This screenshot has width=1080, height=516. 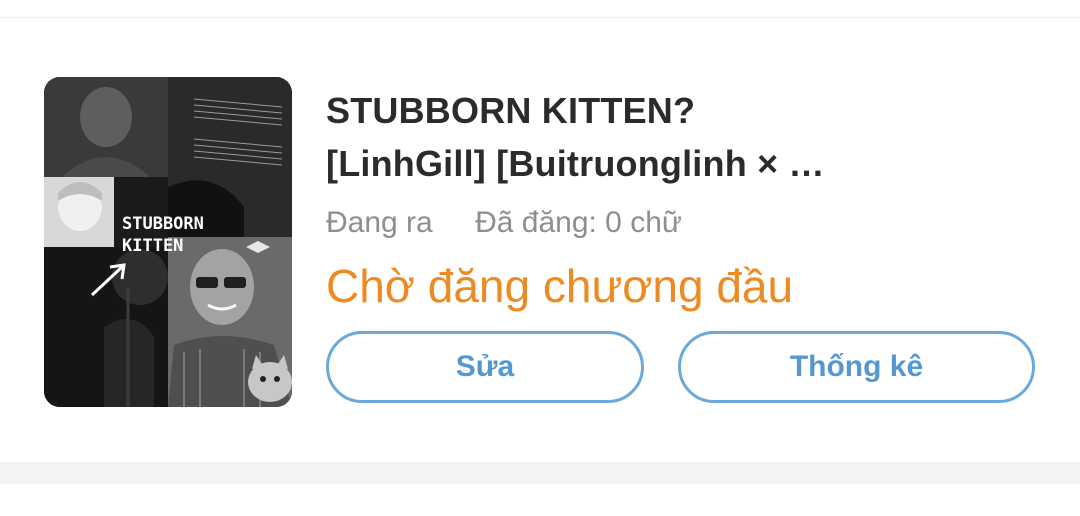 What do you see at coordinates (163, 224) in the screenshot?
I see `cover-title-line1: STUBBORN` at bounding box center [163, 224].